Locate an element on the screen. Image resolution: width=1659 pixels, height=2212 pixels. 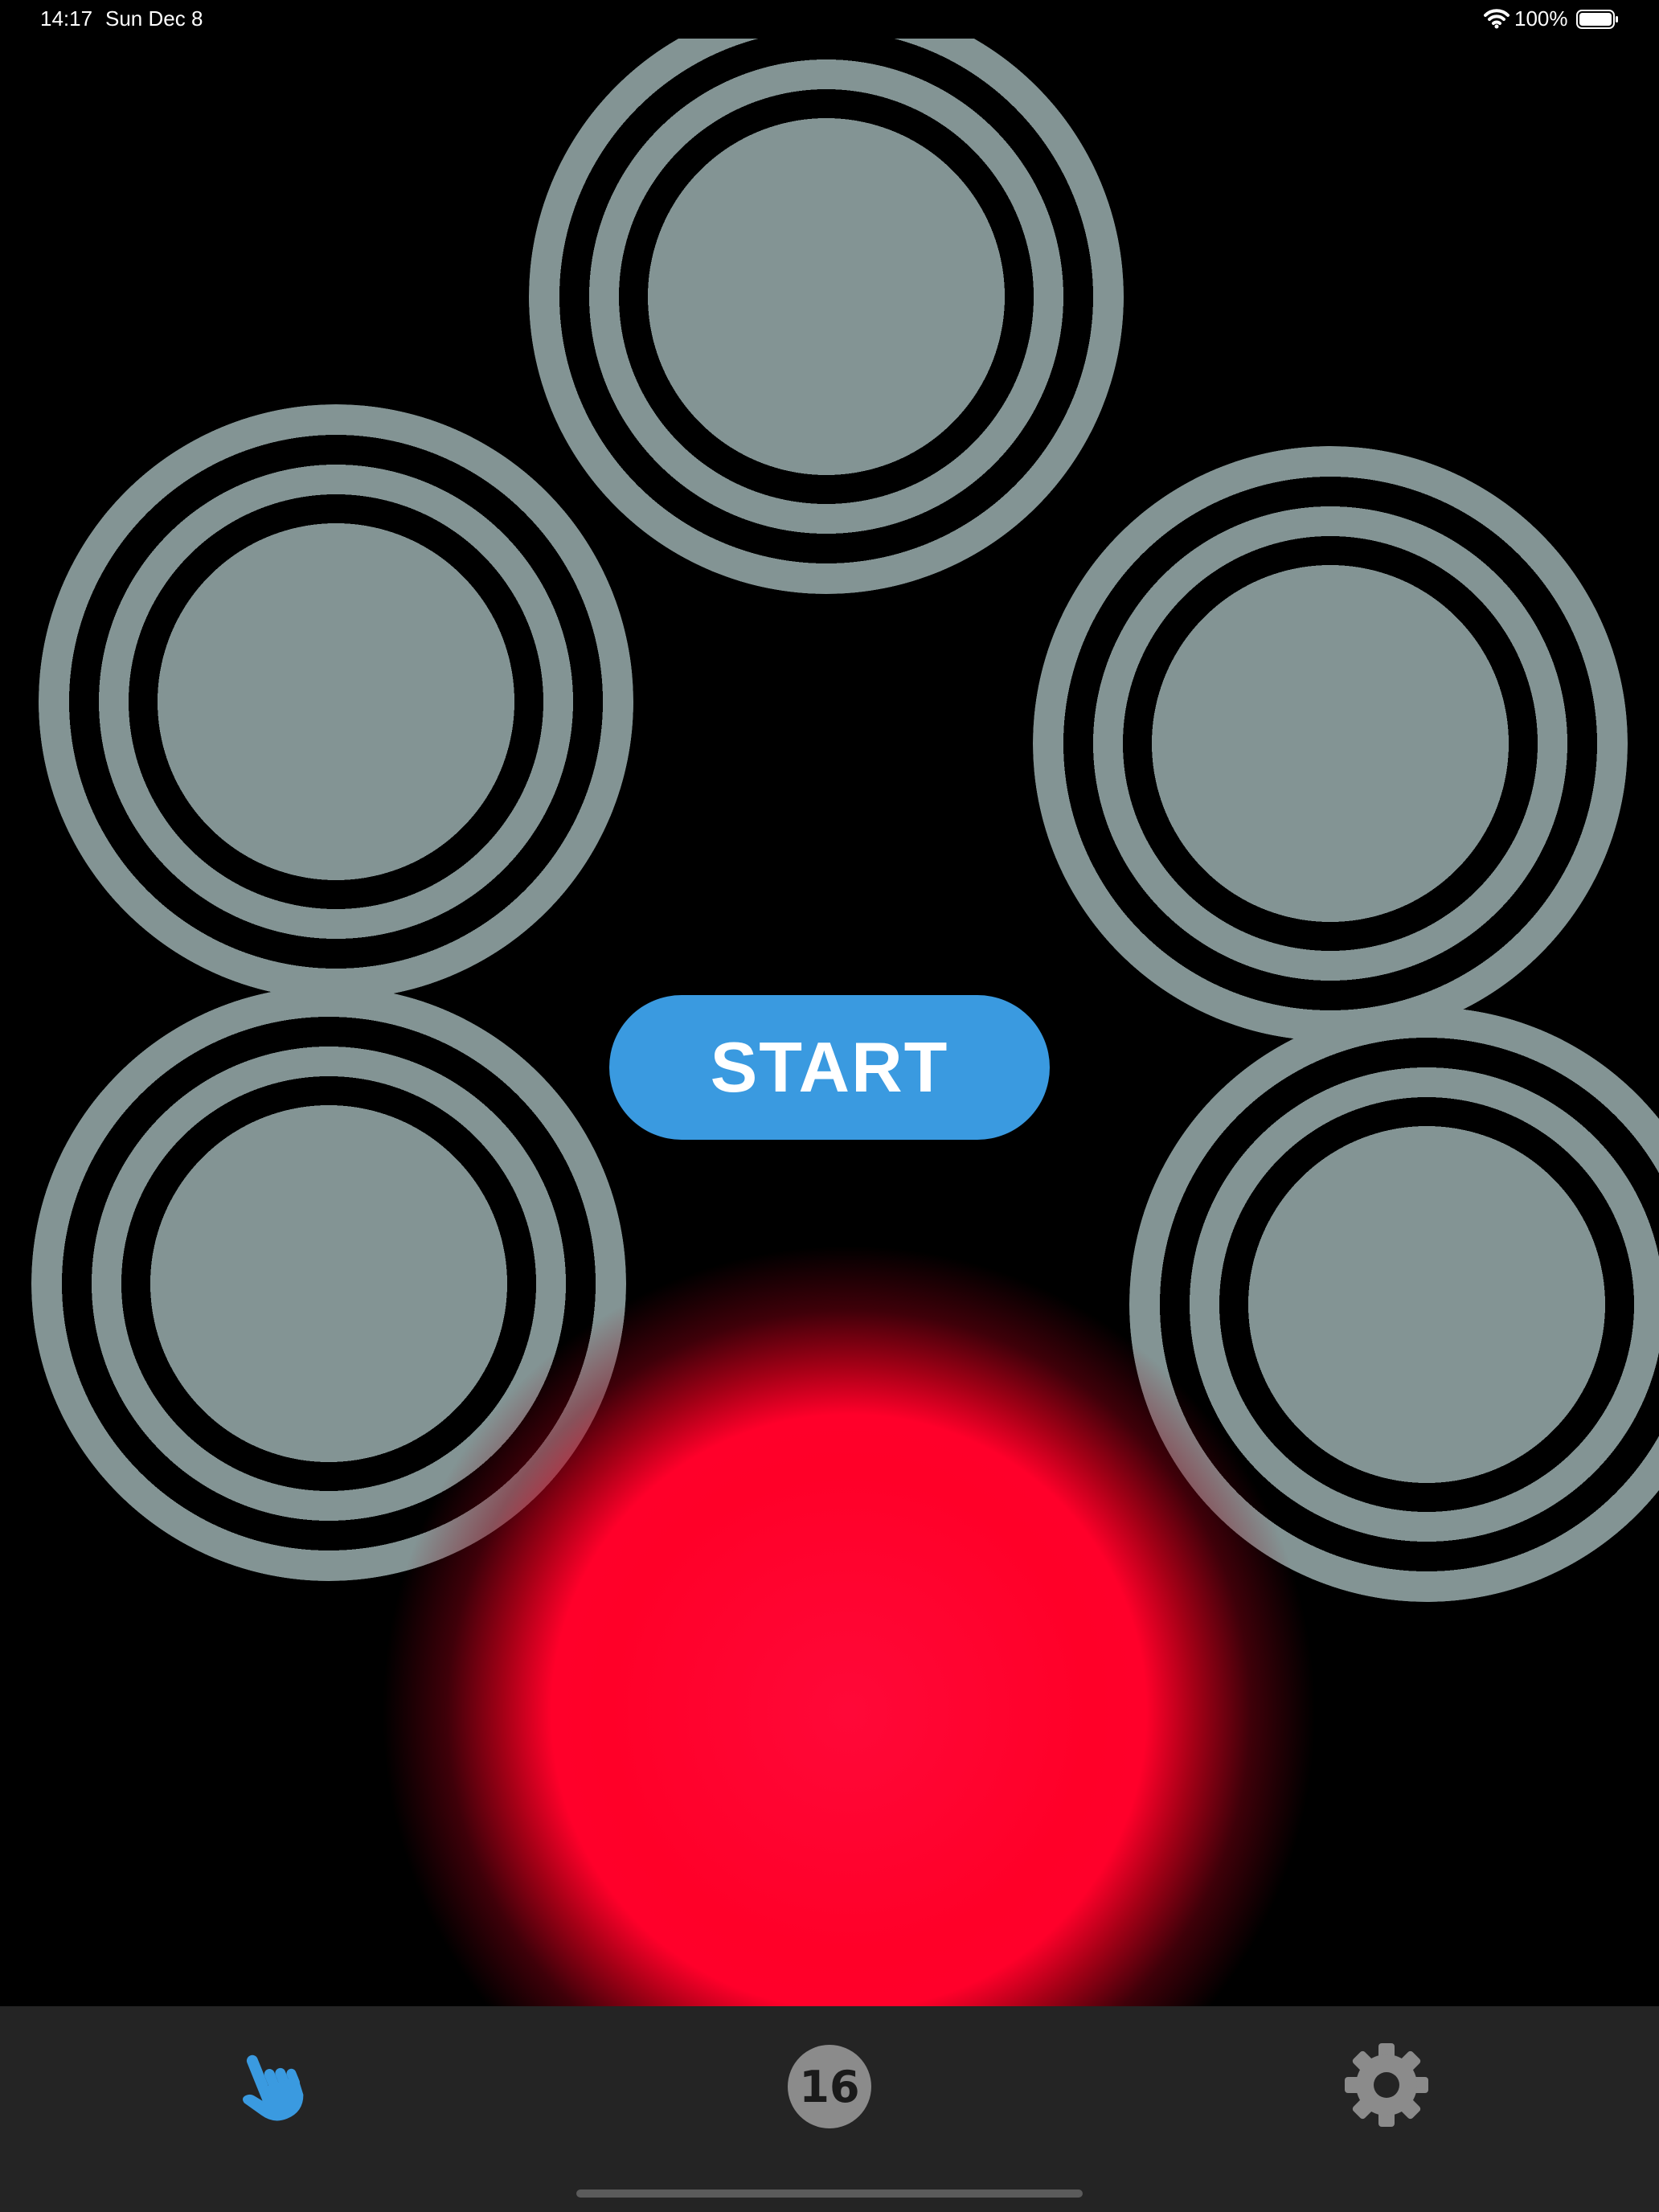
pointing-hand-icon is located at coordinates (271, 2087).